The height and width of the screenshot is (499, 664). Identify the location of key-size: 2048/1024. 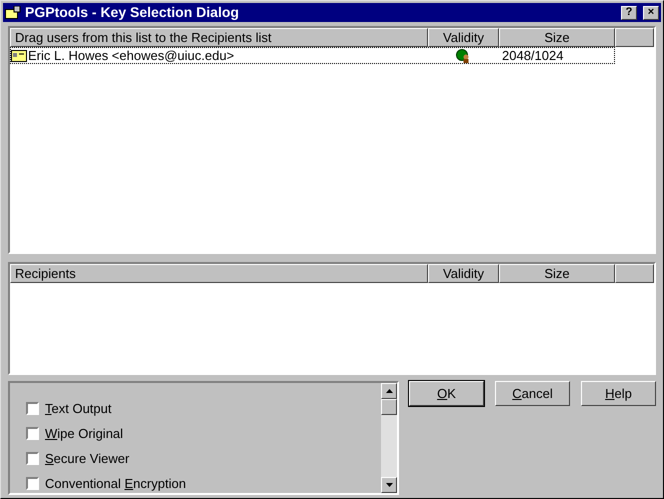
(532, 55).